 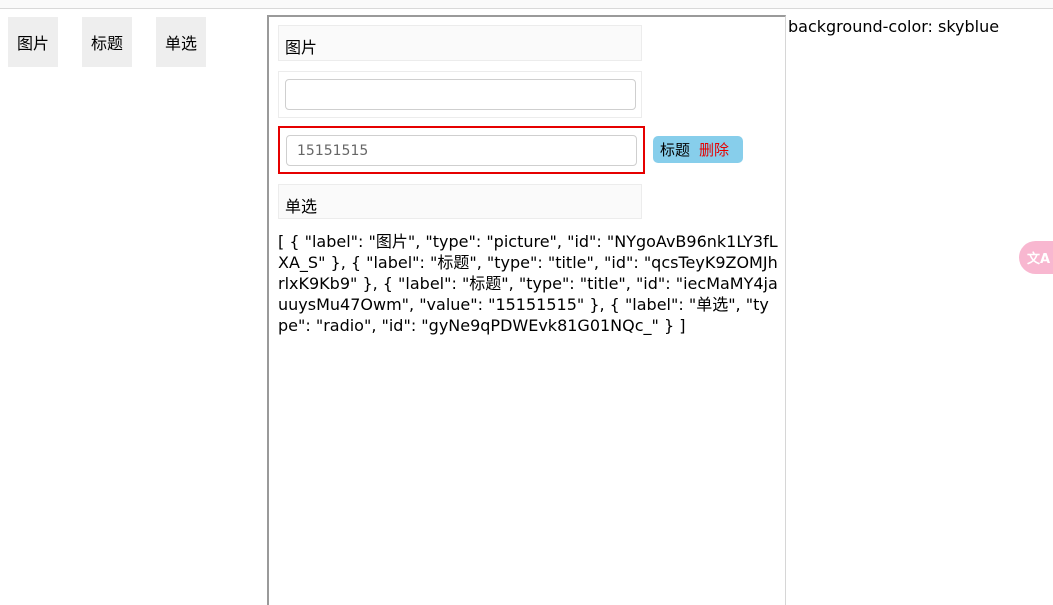 I want to click on title-input, so click(x=460, y=94).